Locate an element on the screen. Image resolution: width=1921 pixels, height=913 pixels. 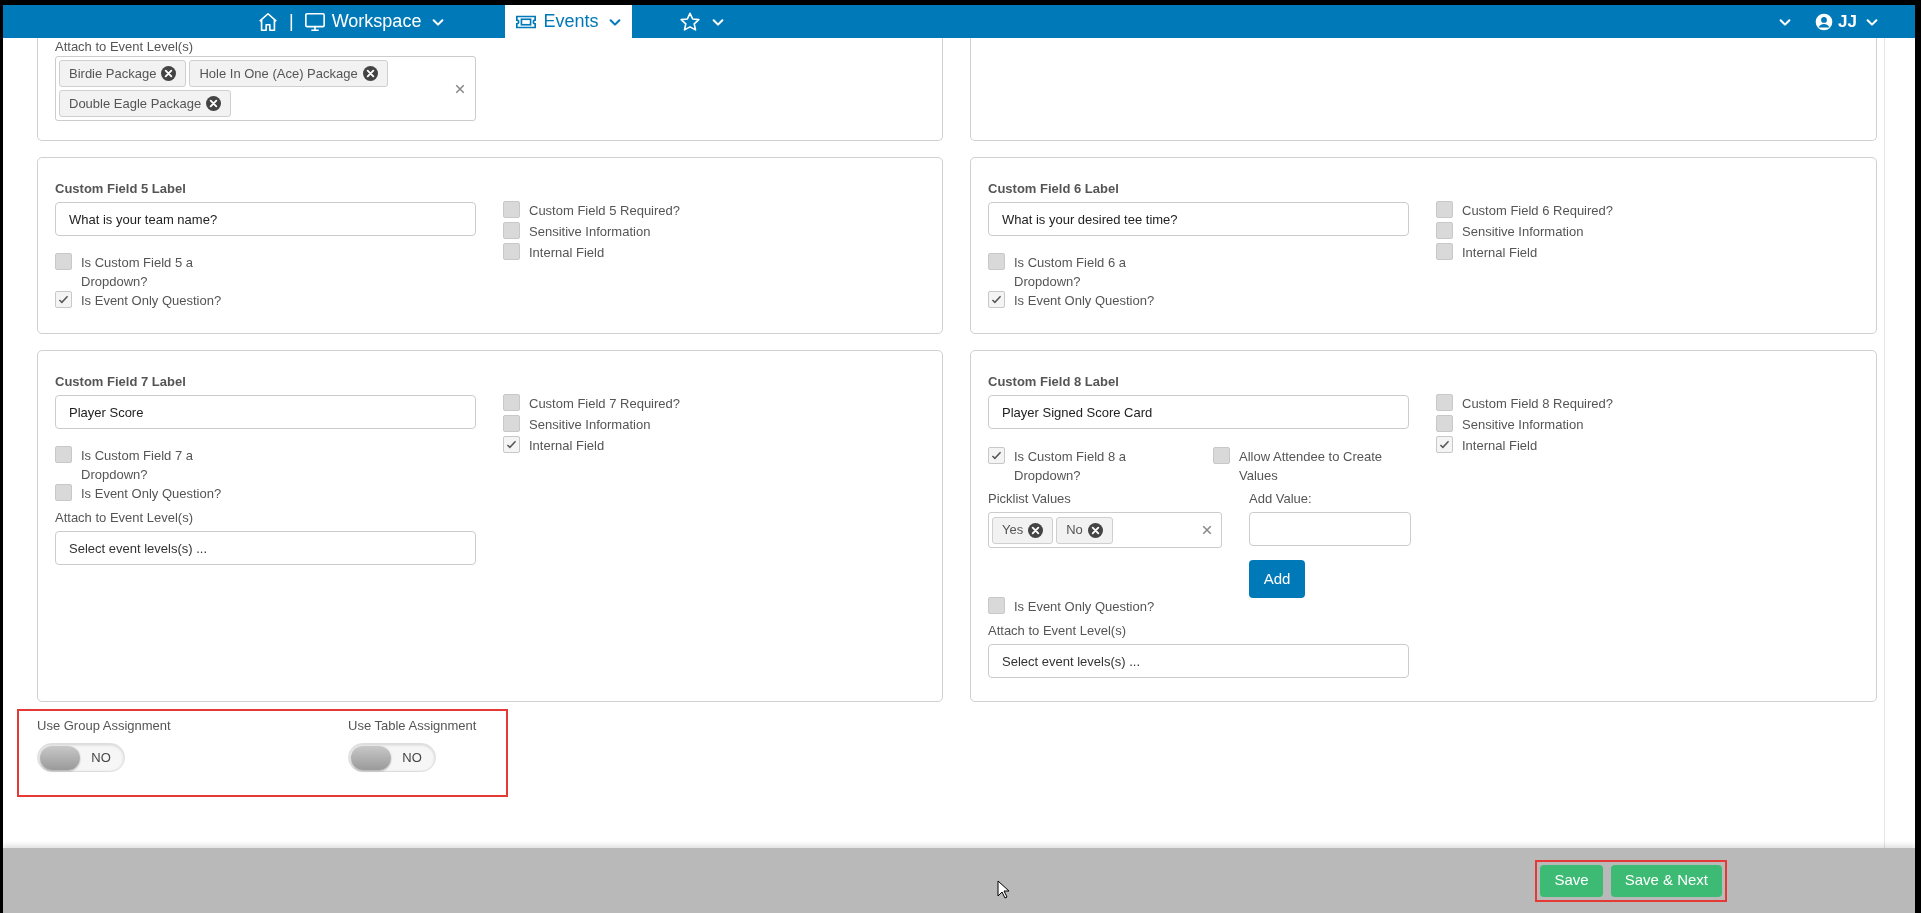
field-title: Custom Field 8 Label is located at coordinates (1054, 382).